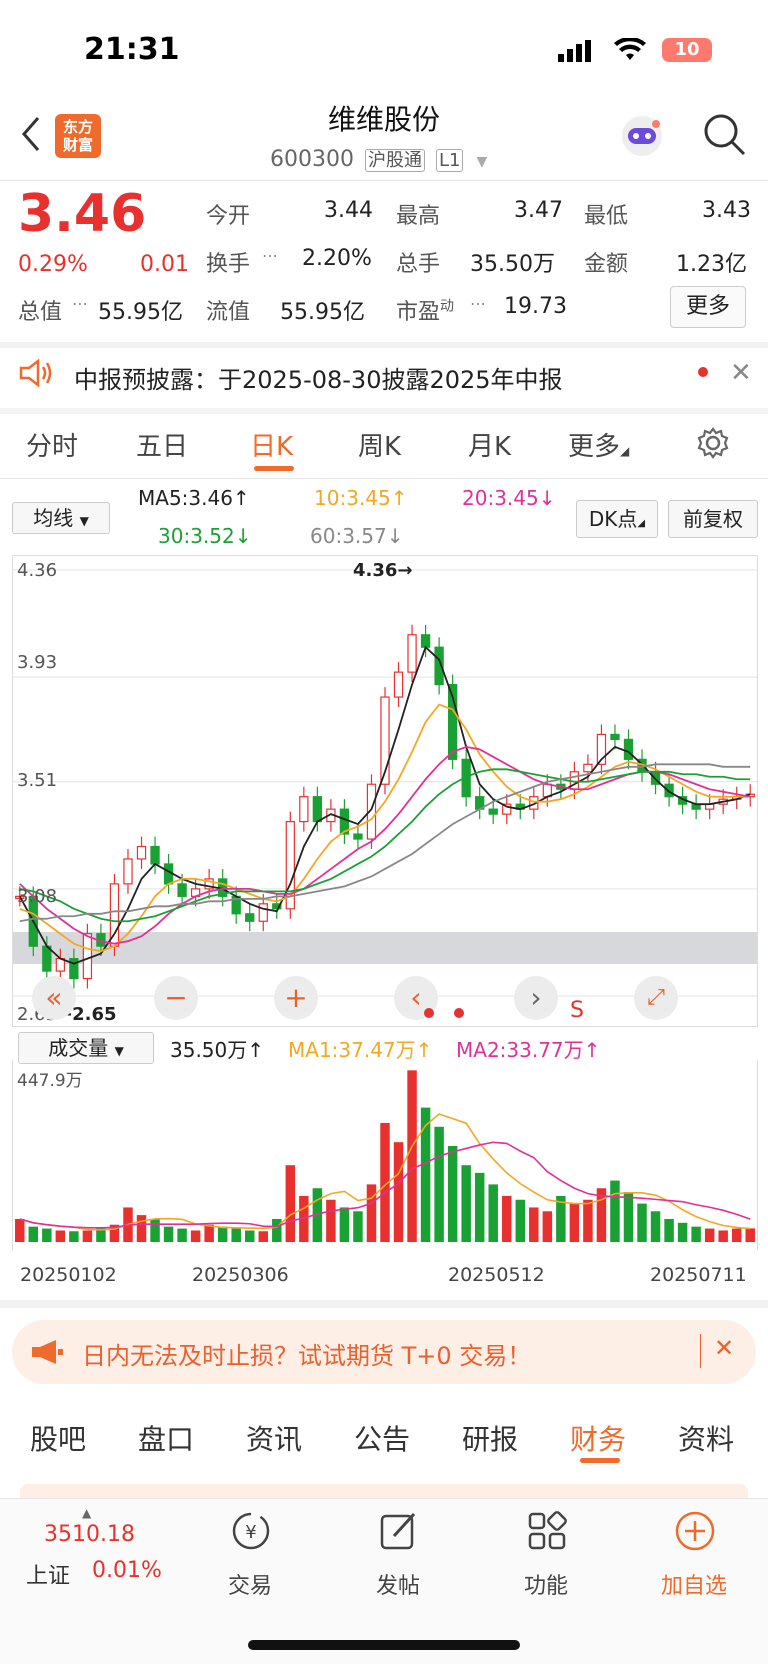  I want to click on nav-post: 发帖, so click(398, 1584).